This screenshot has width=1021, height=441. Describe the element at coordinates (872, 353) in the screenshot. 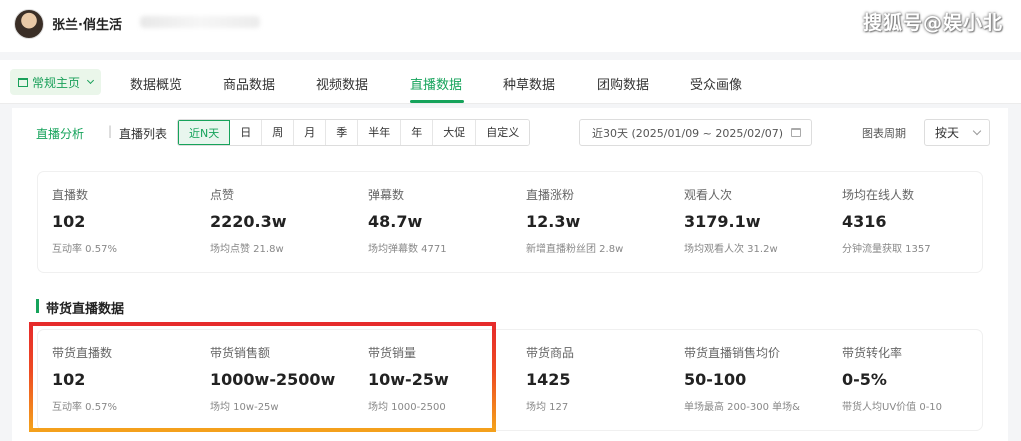

I see `metric-label: 带货转化率` at that location.